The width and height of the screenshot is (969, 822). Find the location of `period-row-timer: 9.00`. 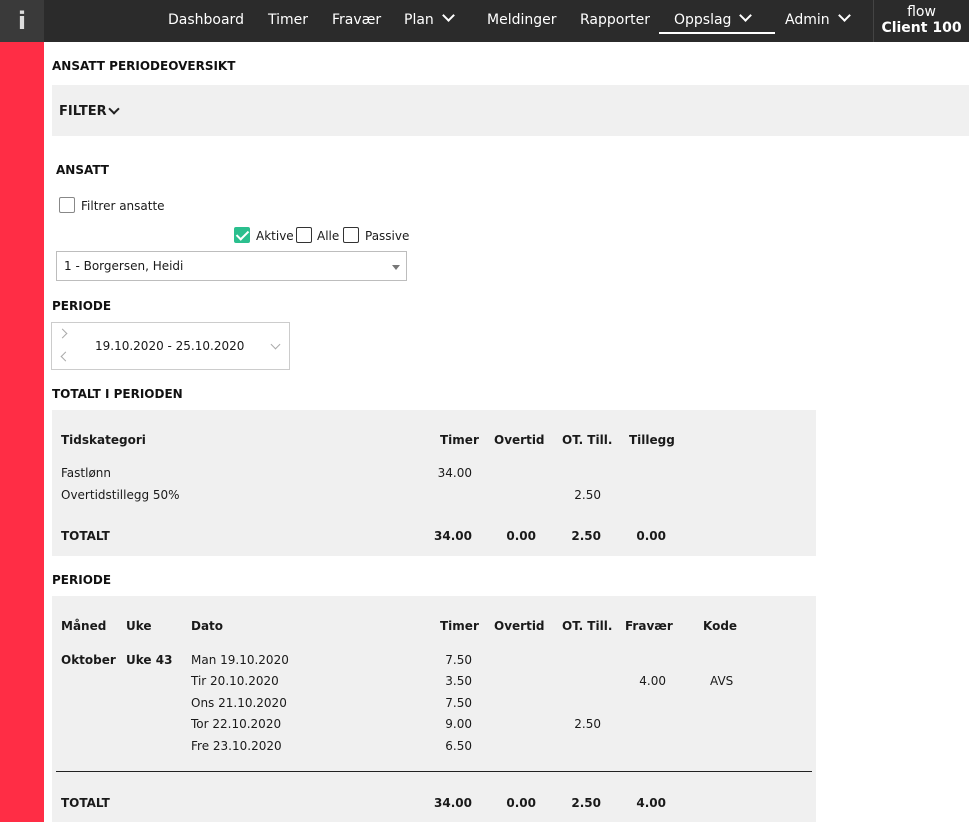

period-row-timer: 9.00 is located at coordinates (458, 724).